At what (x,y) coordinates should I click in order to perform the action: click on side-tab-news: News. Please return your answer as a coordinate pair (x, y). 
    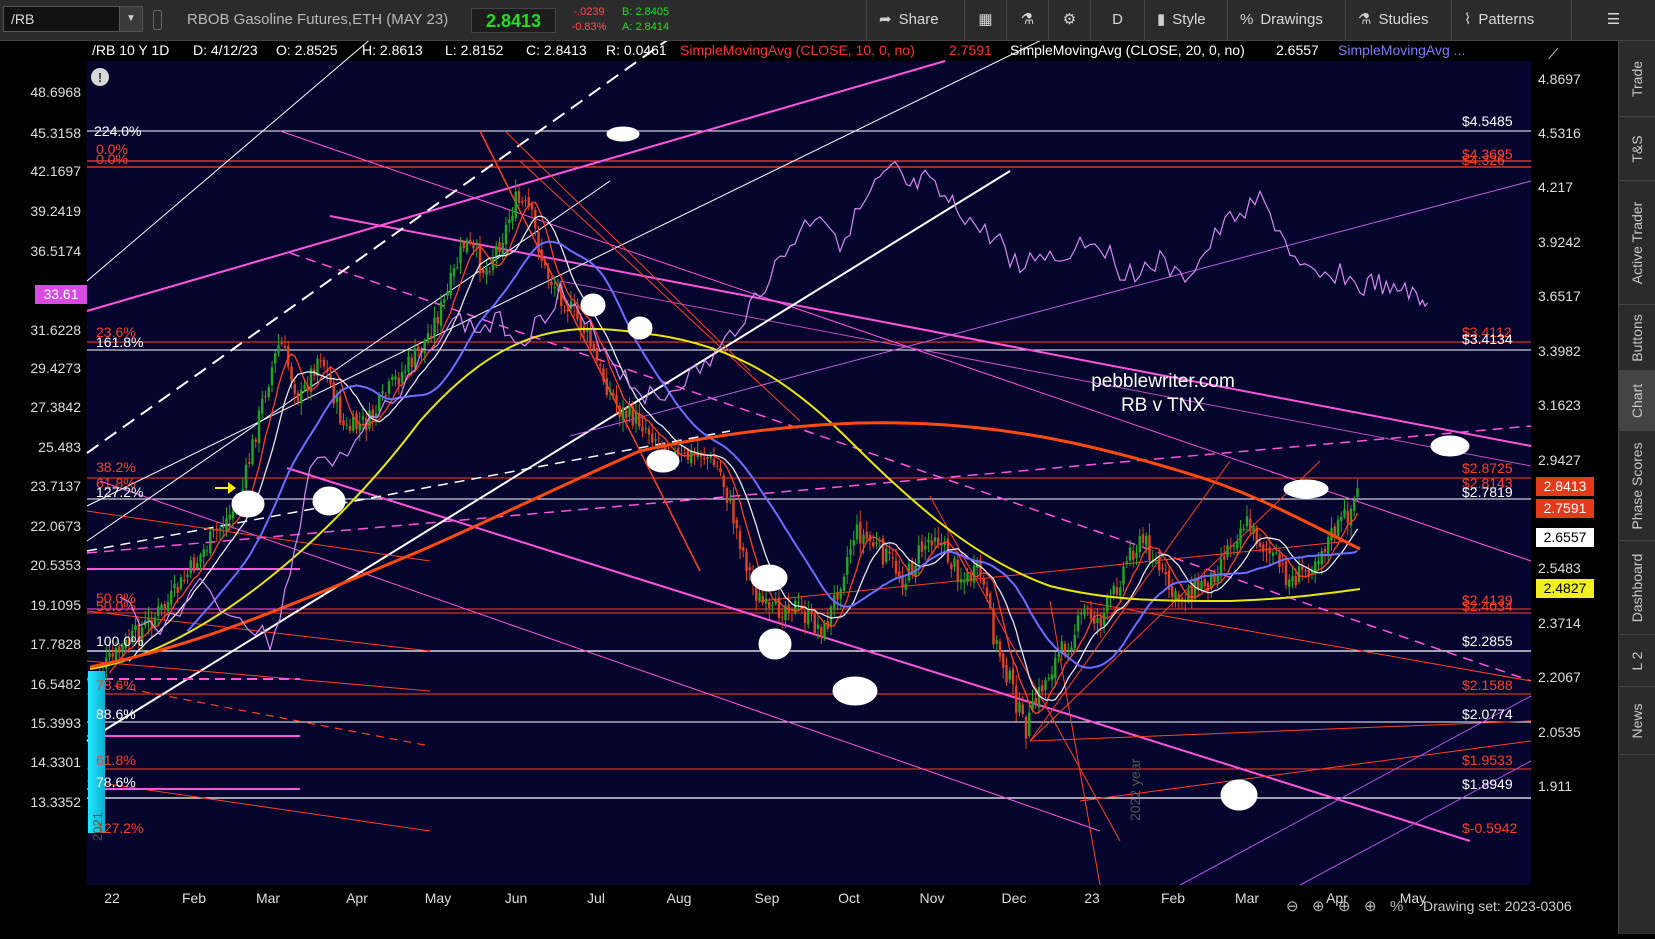
    Looking at the image, I should click on (1637, 721).